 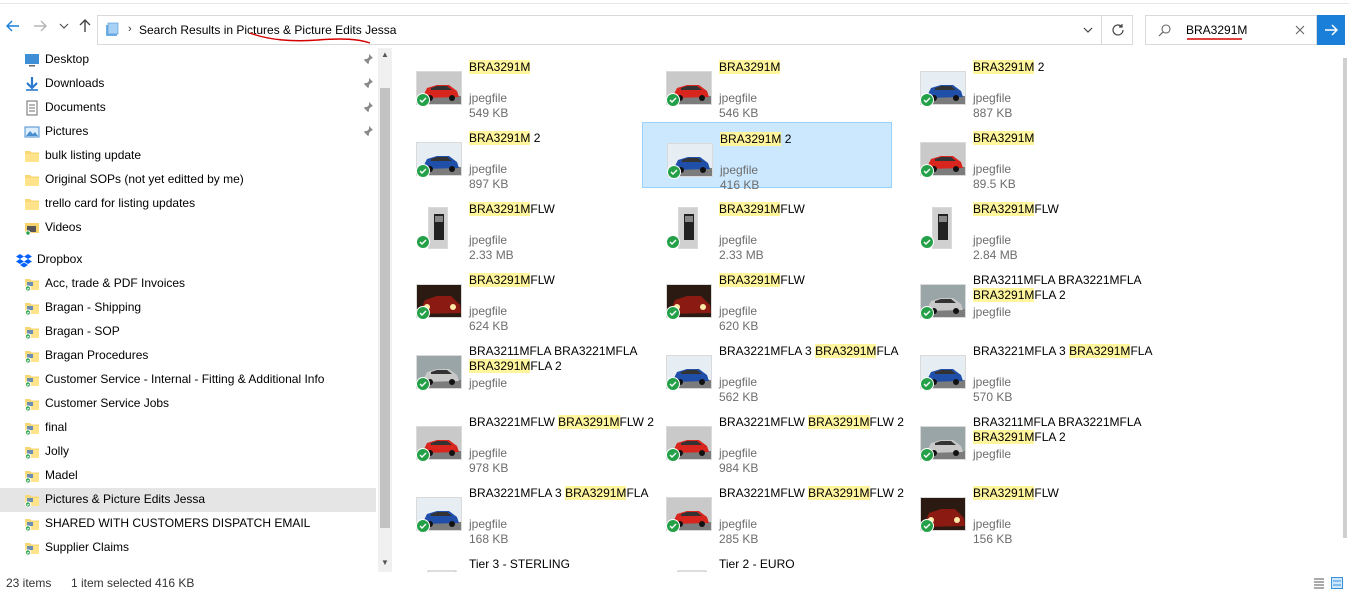 I want to click on file-tile: BRA3291MFLW jpegfile 620 KB, so click(x=767, y=298).